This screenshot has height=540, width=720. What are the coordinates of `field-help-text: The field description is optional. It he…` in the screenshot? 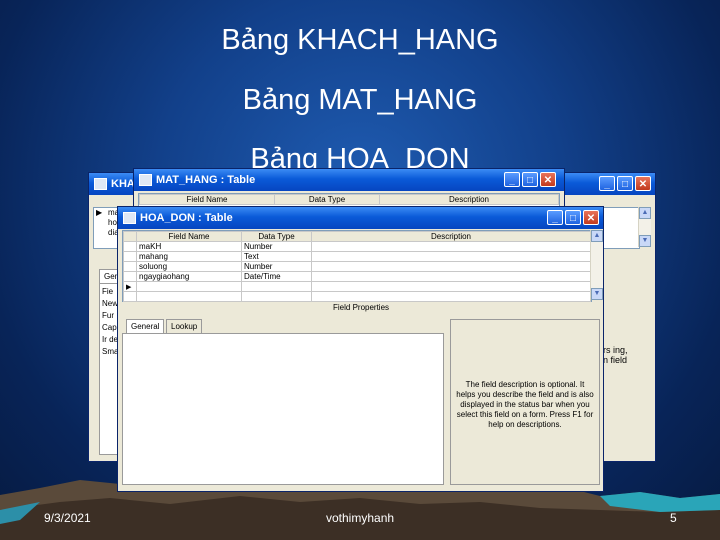 It's located at (525, 404).